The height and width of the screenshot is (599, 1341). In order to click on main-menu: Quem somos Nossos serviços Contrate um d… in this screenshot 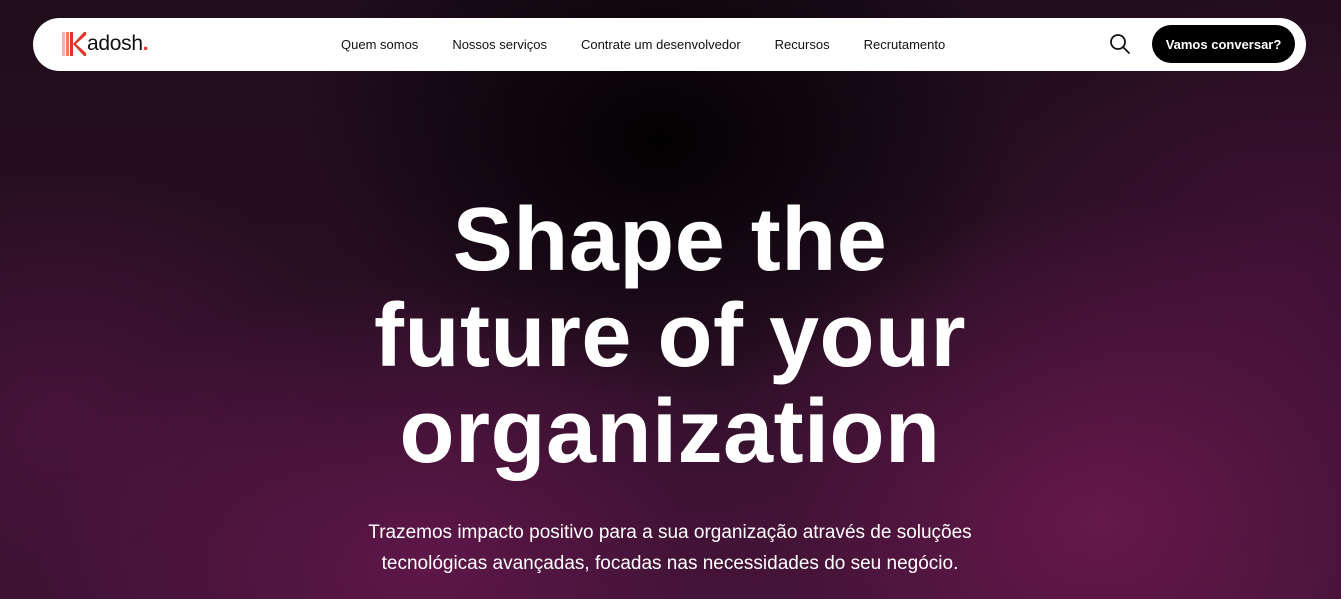, I will do `click(660, 44)`.